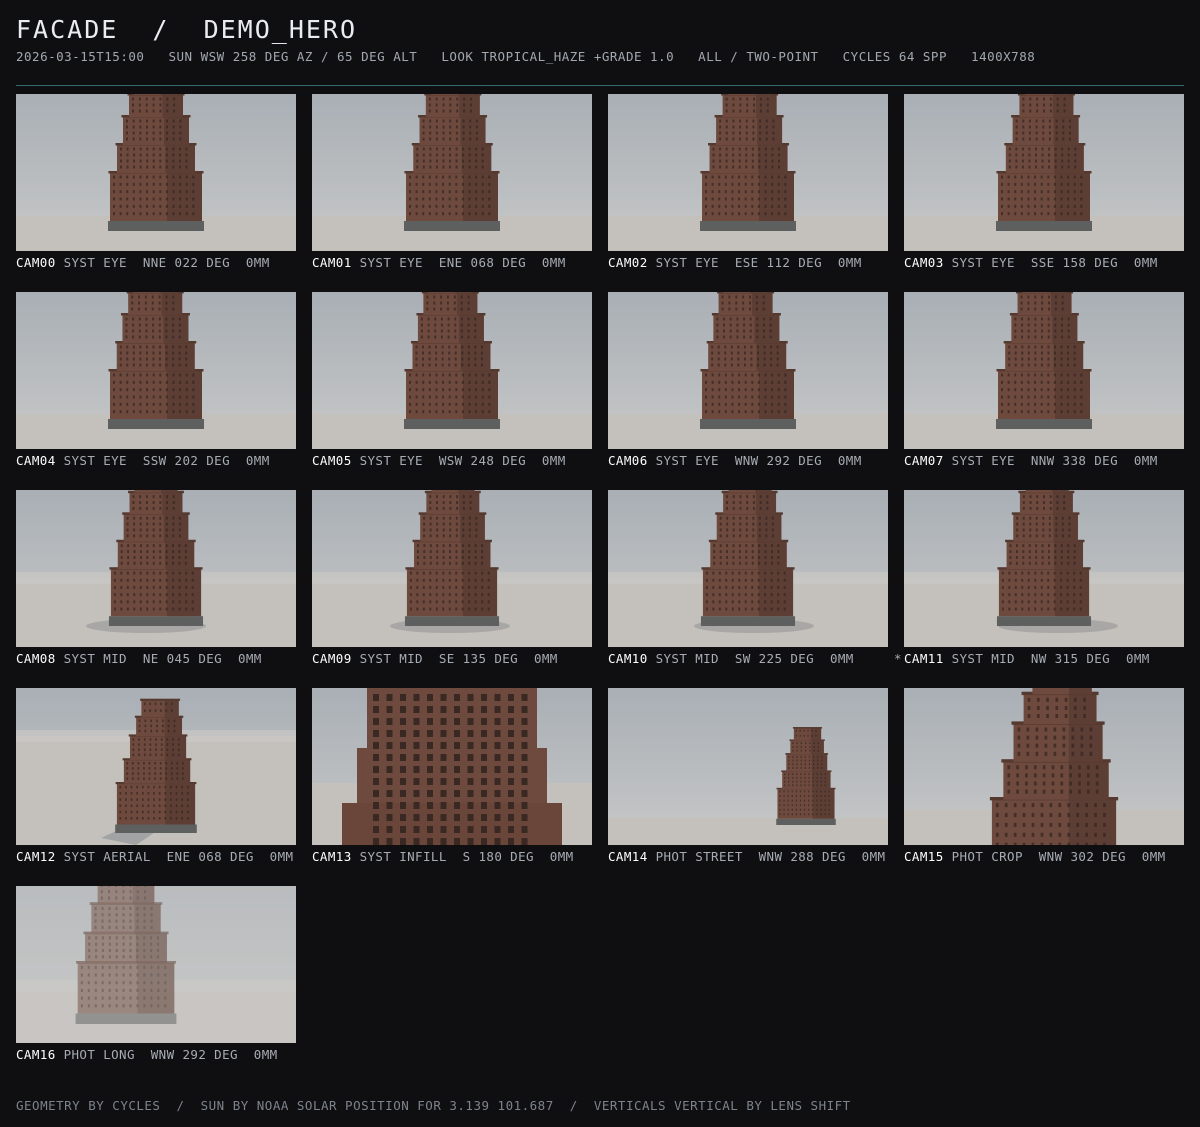 This screenshot has height=1127, width=1200. I want to click on camera-description: PHOT LONG WNW 292 DEG 0MM, so click(170, 1054).